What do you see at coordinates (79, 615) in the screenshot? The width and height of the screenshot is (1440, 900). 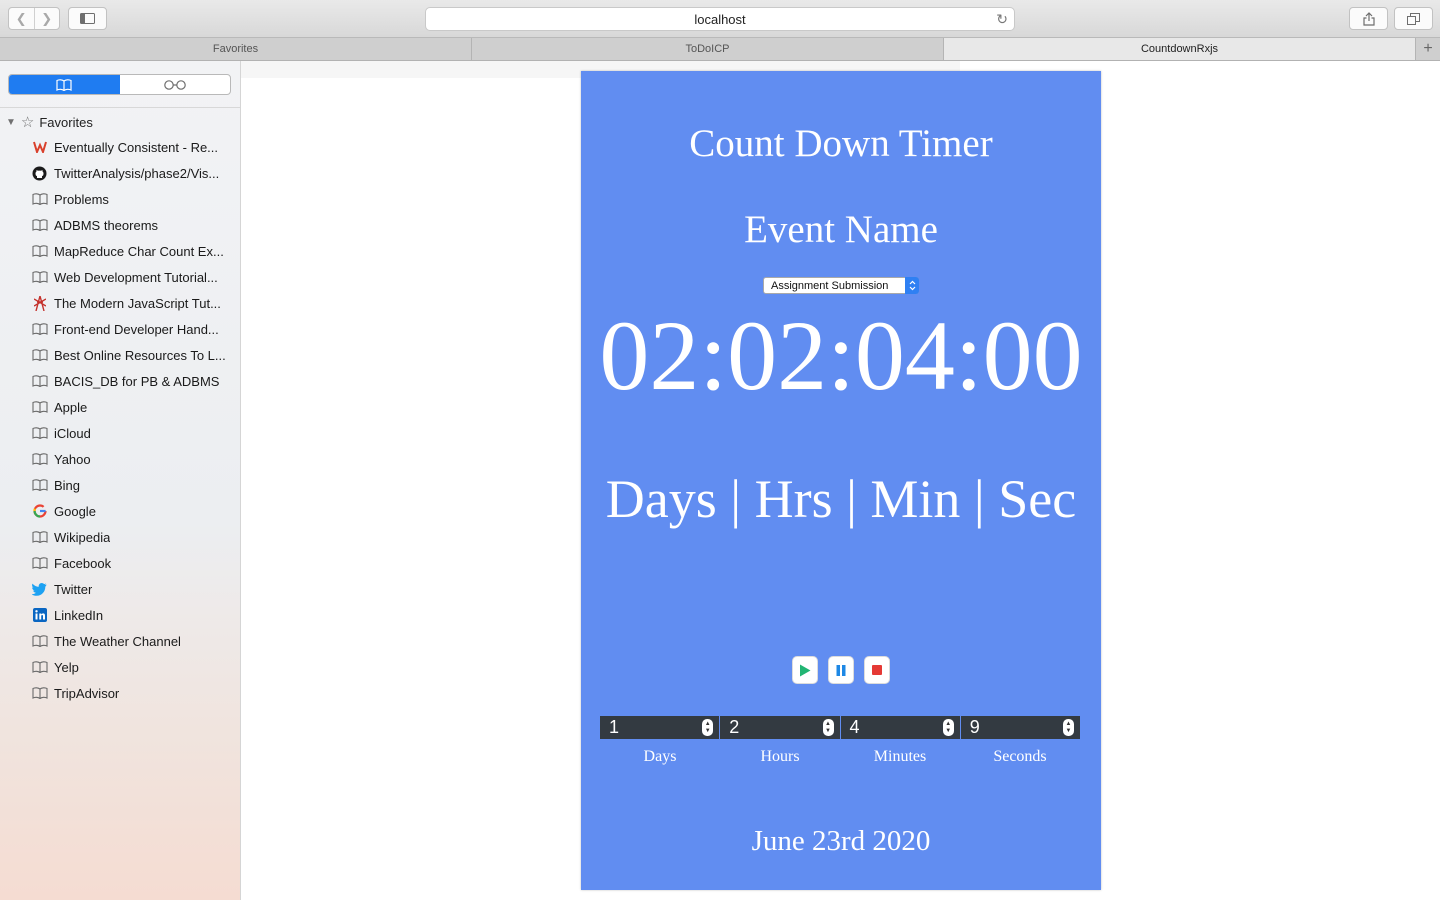 I see `bookmark-label: LinkedIn` at bounding box center [79, 615].